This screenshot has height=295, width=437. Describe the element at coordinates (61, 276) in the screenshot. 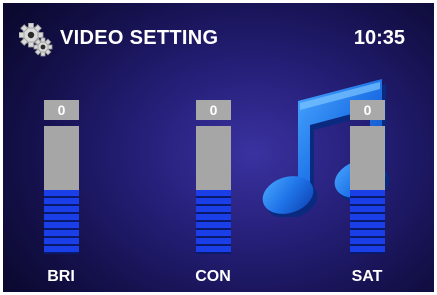

I see `brightness-label: BRI` at that location.